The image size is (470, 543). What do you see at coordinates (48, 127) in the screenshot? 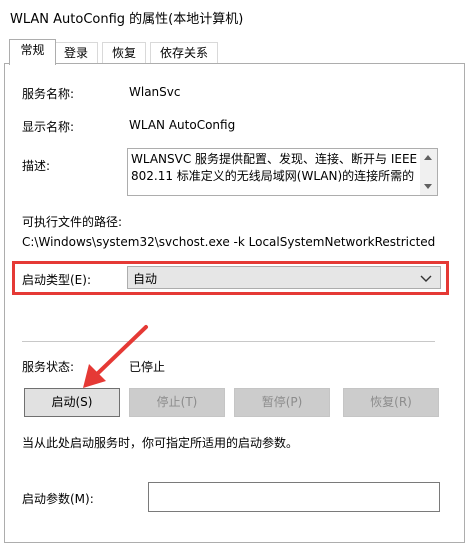
I see `display-name-label: 显示名称:` at bounding box center [48, 127].